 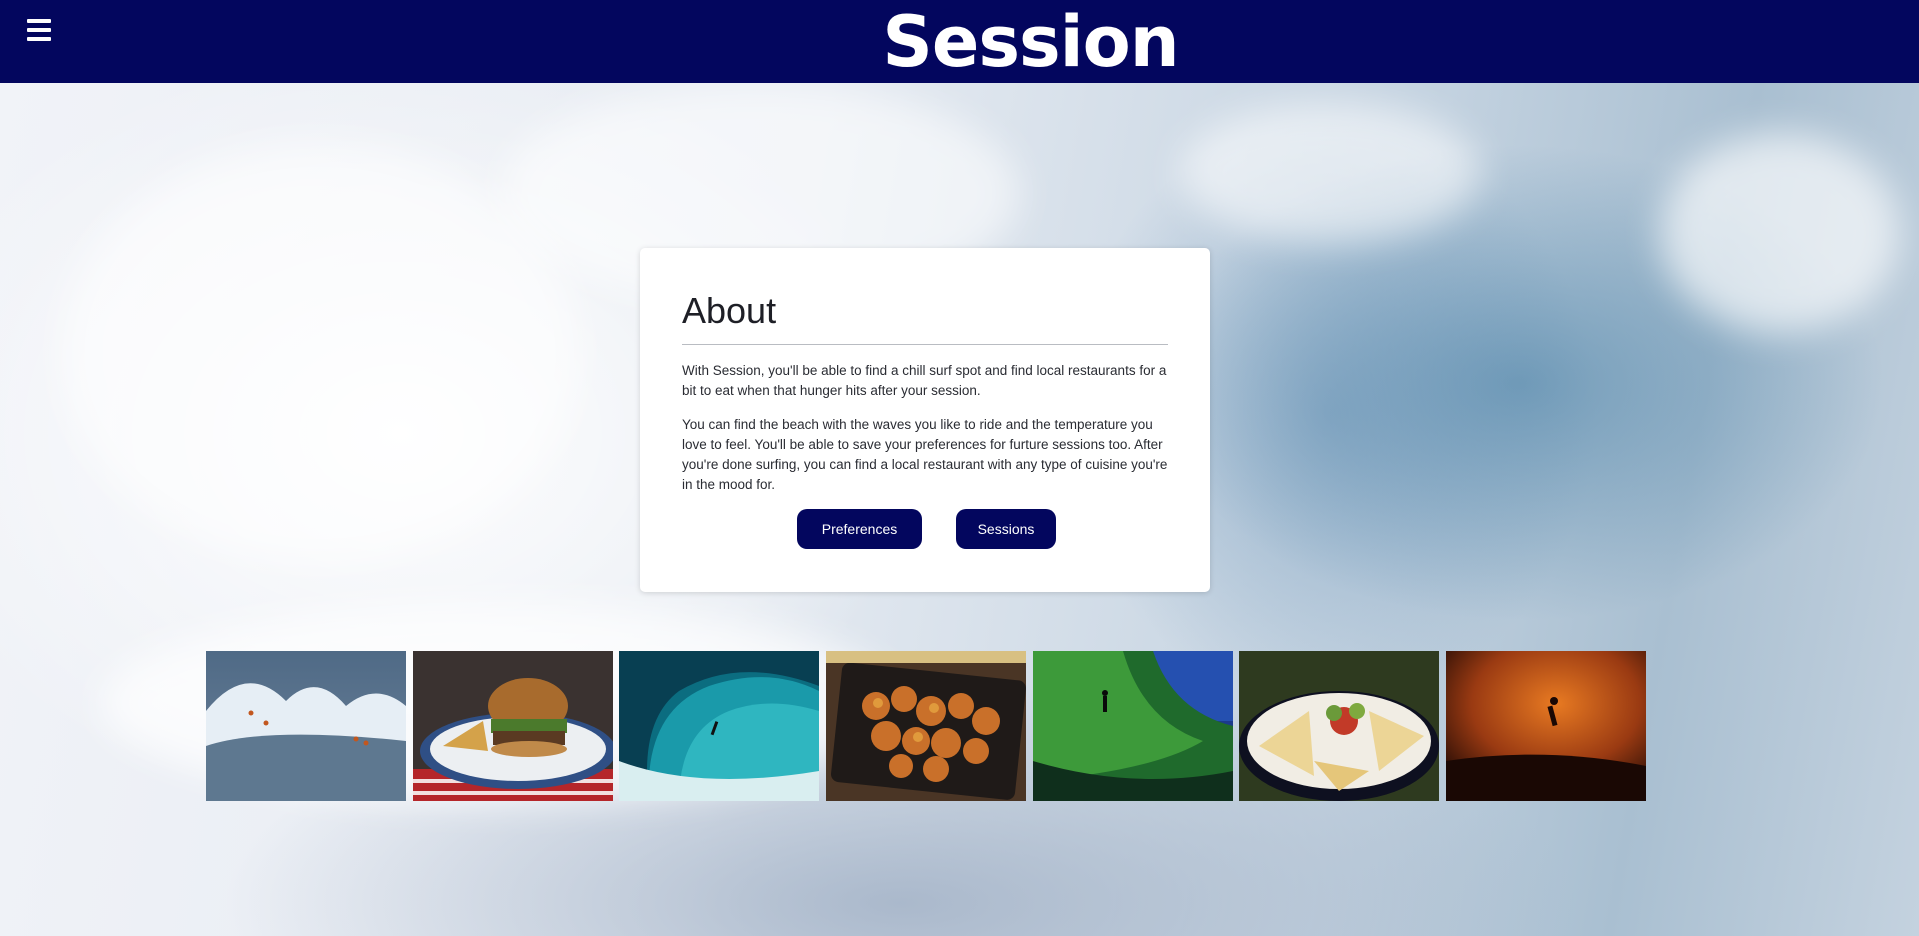 I want to click on gallery-image-green-wave-surfer, so click(x=1133, y=726).